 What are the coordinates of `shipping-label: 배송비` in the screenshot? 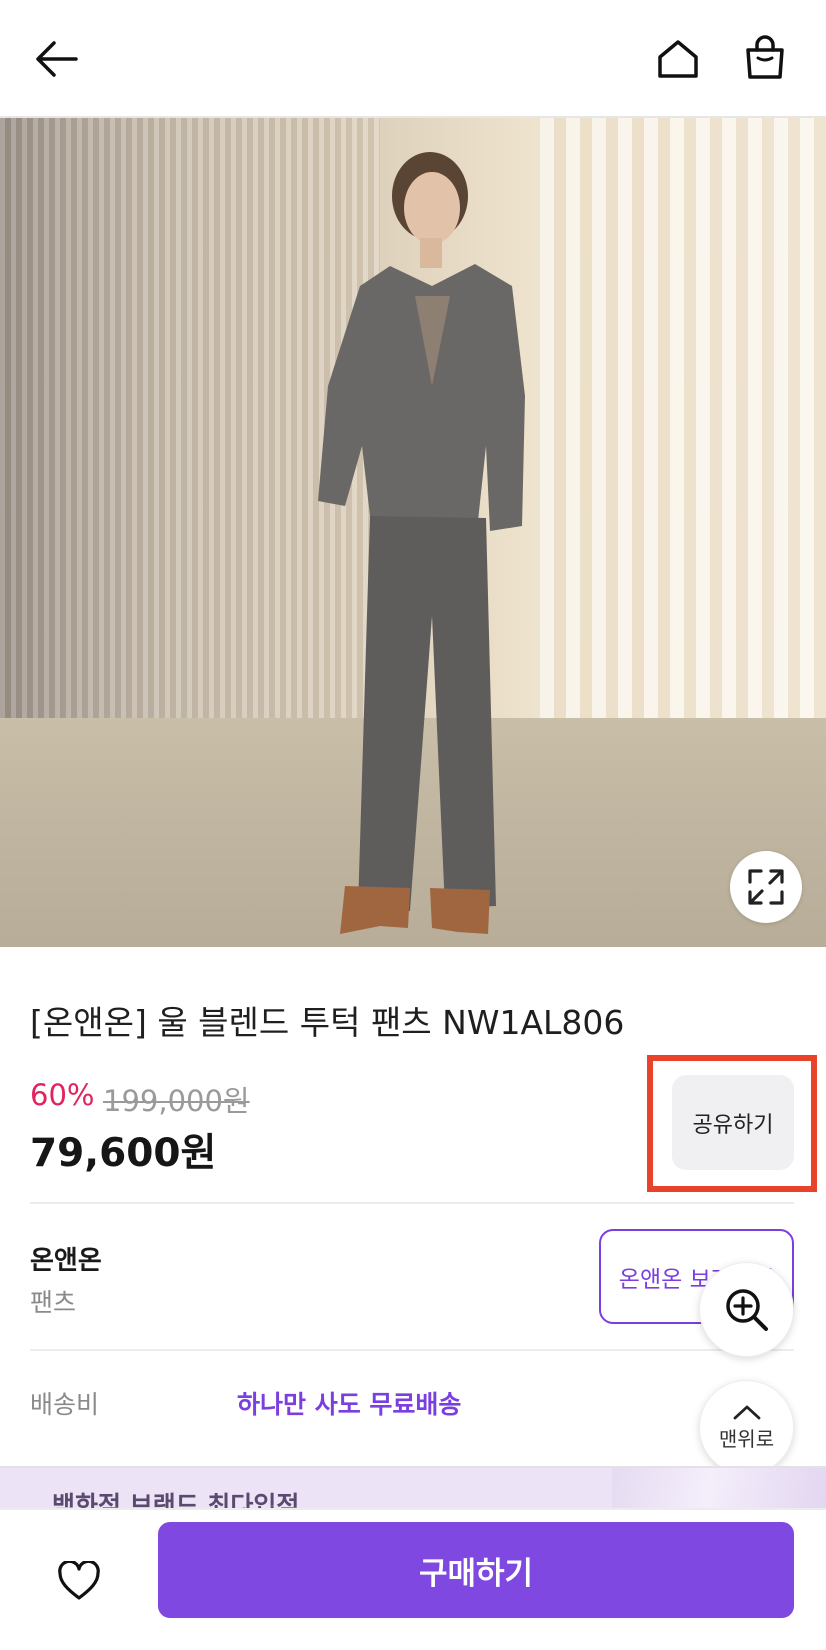 It's located at (65, 1404).